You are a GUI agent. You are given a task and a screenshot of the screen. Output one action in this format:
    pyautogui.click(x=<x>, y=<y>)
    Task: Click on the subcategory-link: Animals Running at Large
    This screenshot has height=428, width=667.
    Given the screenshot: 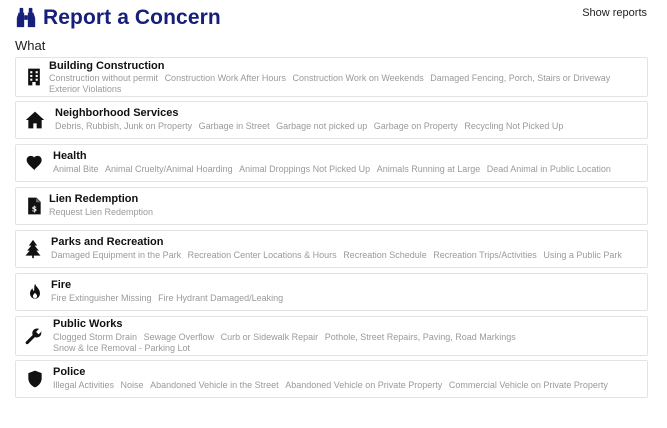 What is the action you would take?
    pyautogui.click(x=429, y=169)
    